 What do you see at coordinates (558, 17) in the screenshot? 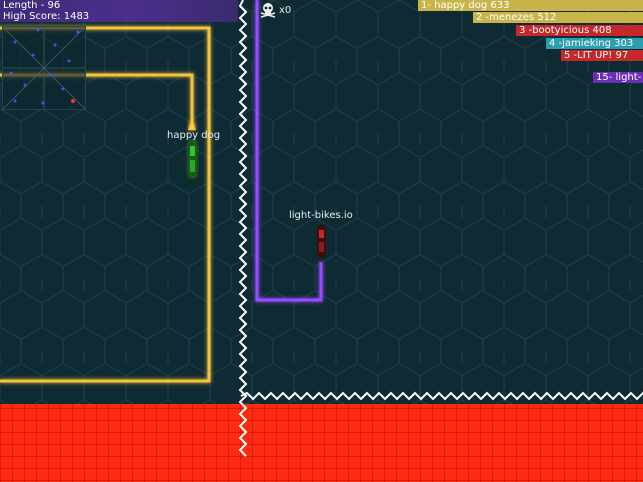
I see `leaderboard-entry-2: 2 -menezes 512` at bounding box center [558, 17].